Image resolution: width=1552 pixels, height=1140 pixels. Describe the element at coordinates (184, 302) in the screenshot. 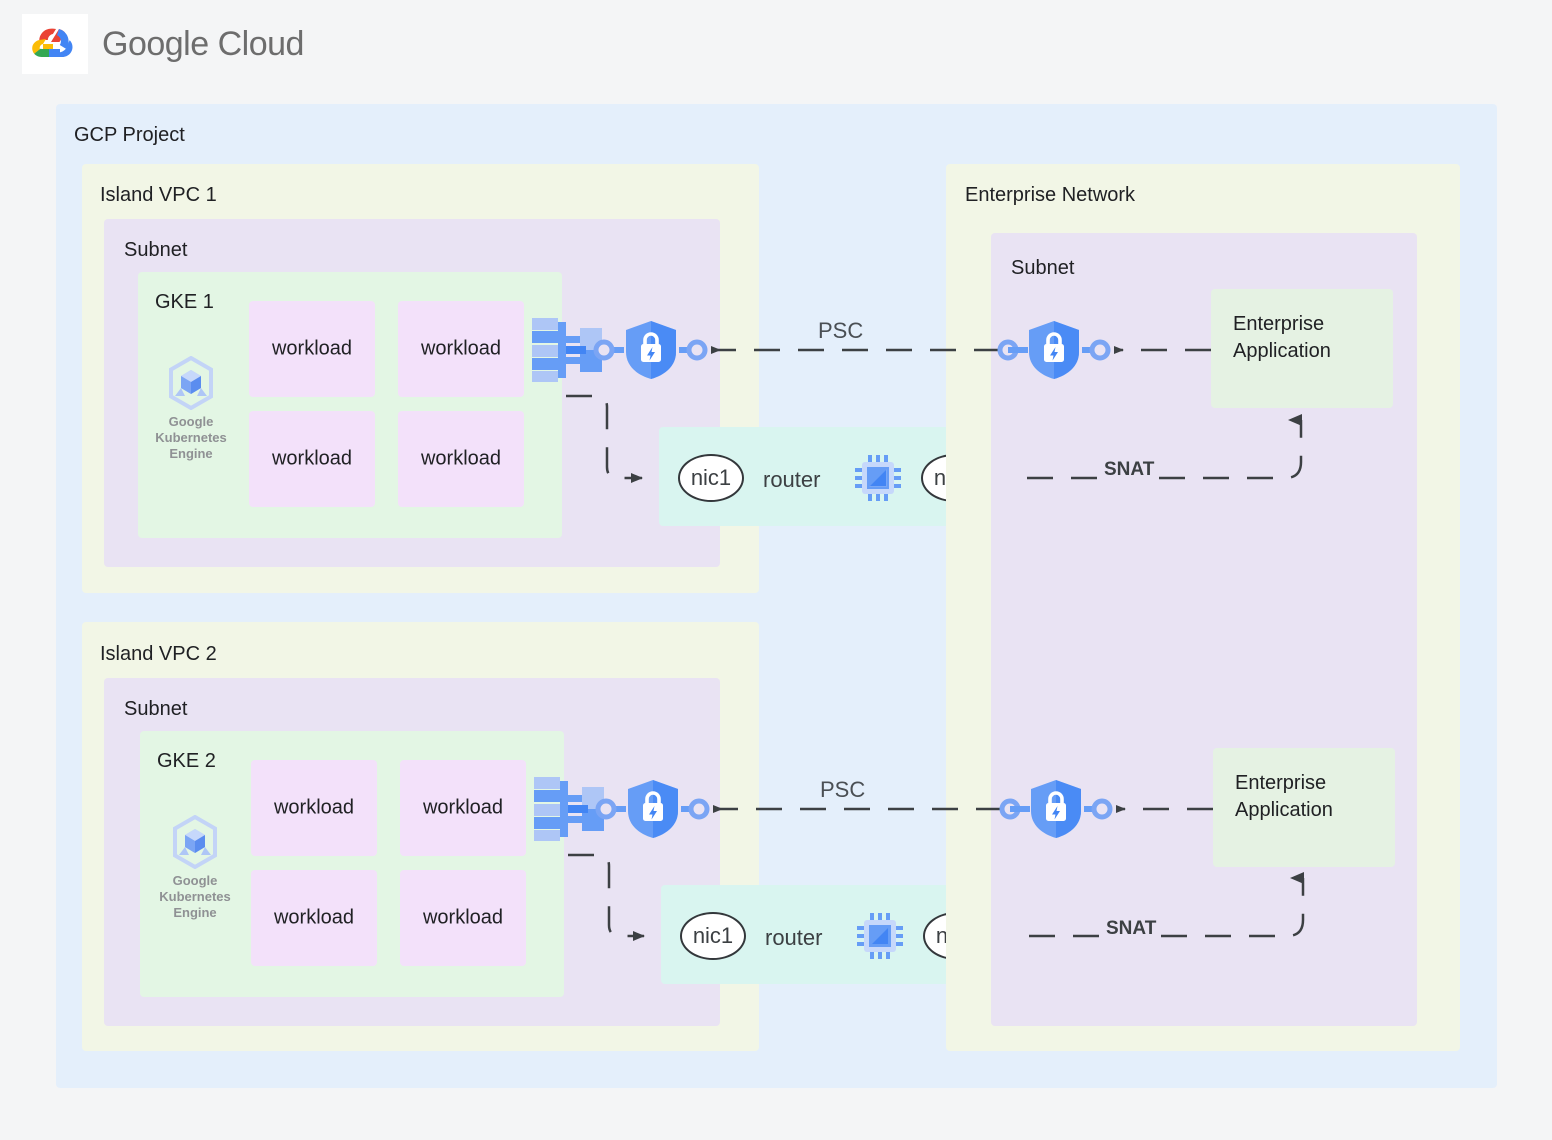

I see `gke-1-label: GKE 1` at that location.